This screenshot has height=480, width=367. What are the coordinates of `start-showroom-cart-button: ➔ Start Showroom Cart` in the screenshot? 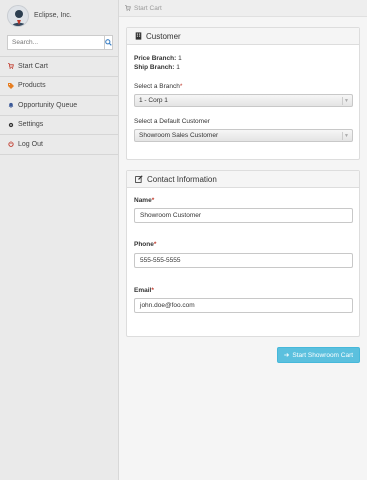 It's located at (318, 355).